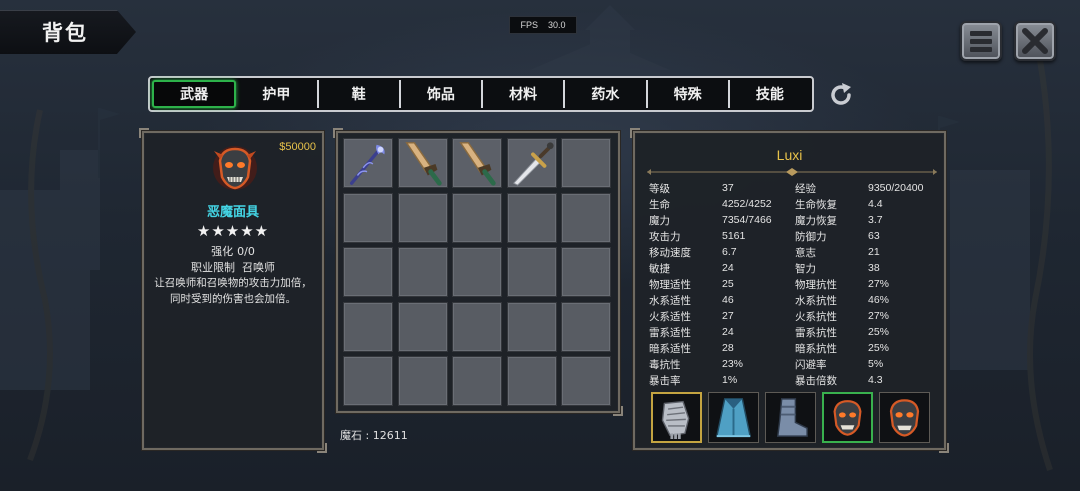 Image resolution: width=1080 pixels, height=491 pixels. Describe the element at coordinates (770, 94) in the screenshot. I see `tab-skills: 技能` at that location.